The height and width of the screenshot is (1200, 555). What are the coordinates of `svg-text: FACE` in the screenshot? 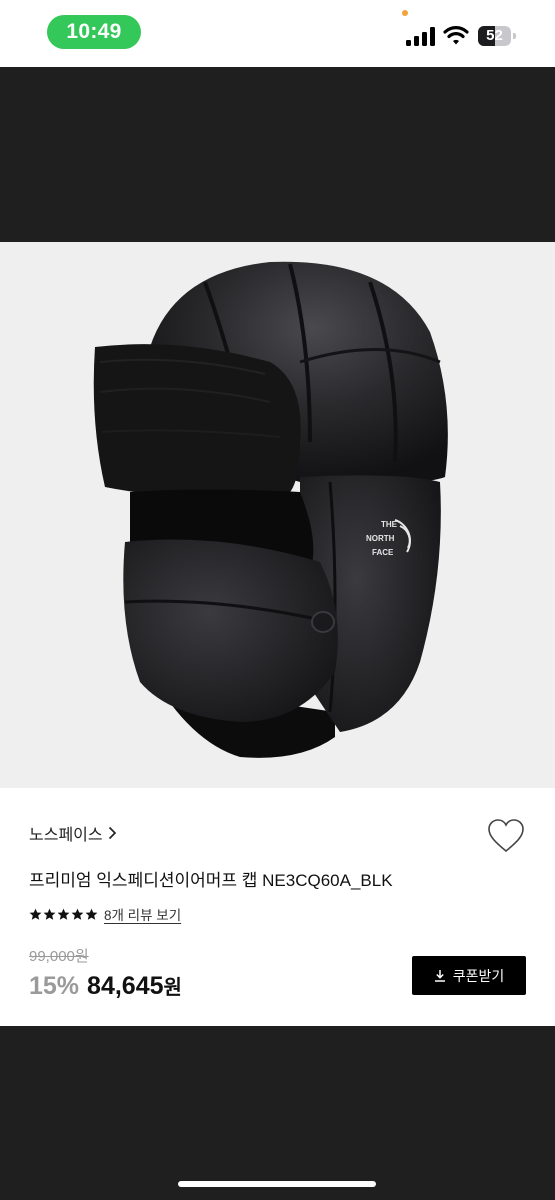 It's located at (383, 552).